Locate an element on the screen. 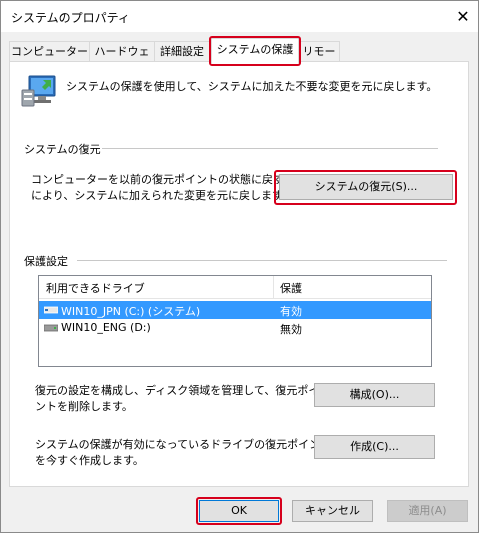 The width and height of the screenshot is (479, 533). drive-row: WIN10_JPN (C:) (システム) 有効 is located at coordinates (235, 310).